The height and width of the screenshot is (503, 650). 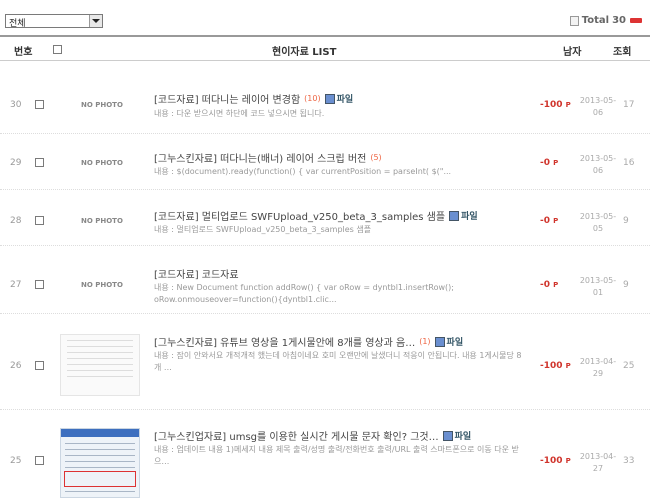 What do you see at coordinates (425, 341) in the screenshot?
I see `comment-count: (1)` at bounding box center [425, 341].